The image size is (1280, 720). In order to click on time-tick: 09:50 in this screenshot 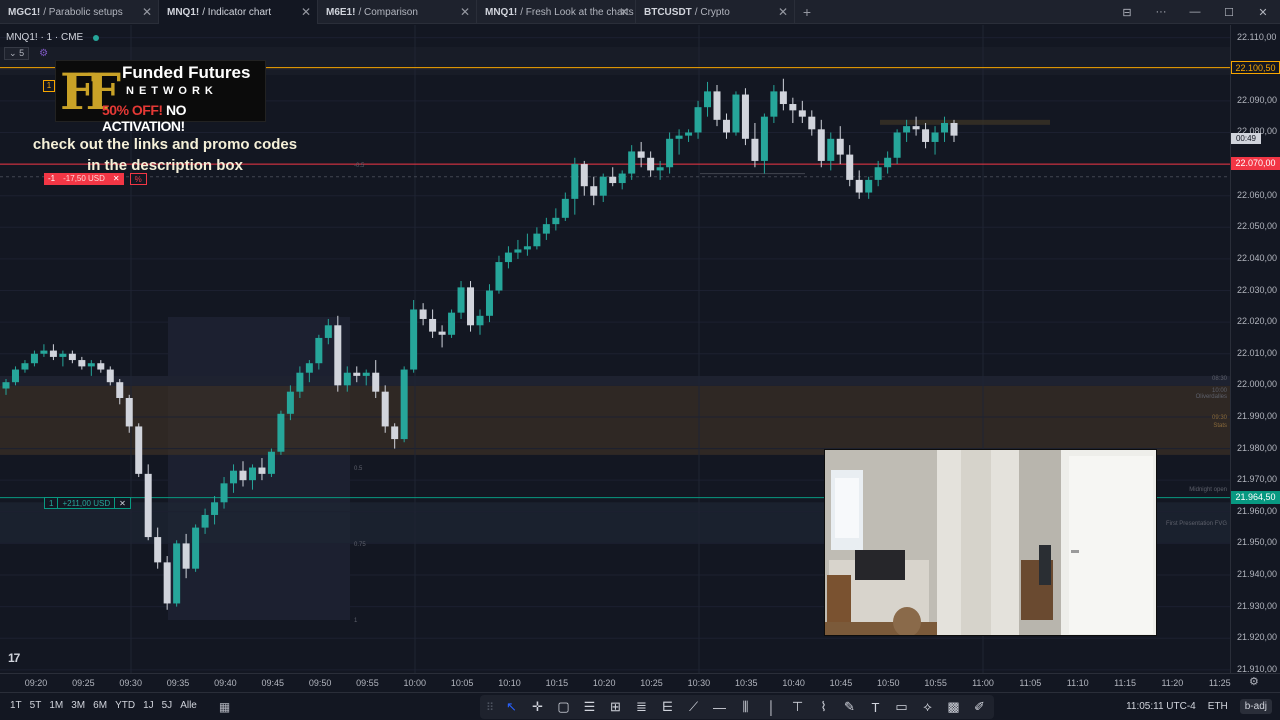, I will do `click(320, 683)`.